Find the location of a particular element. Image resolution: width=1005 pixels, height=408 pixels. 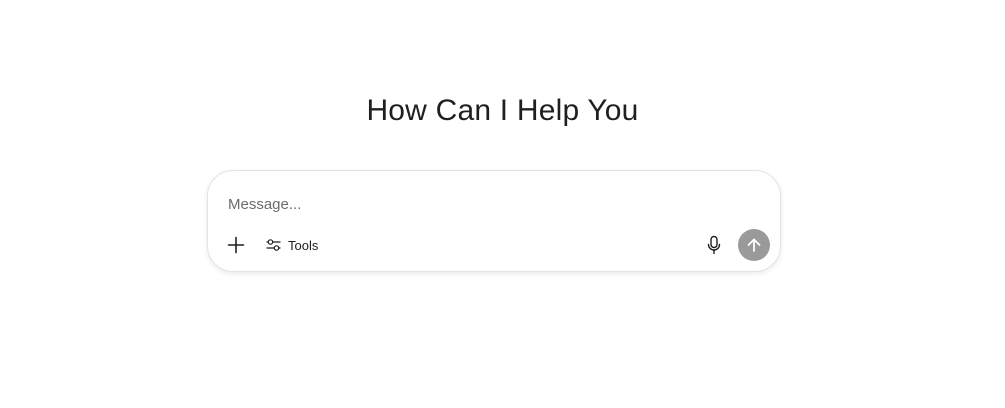

tools-label: Tools is located at coordinates (303, 245).